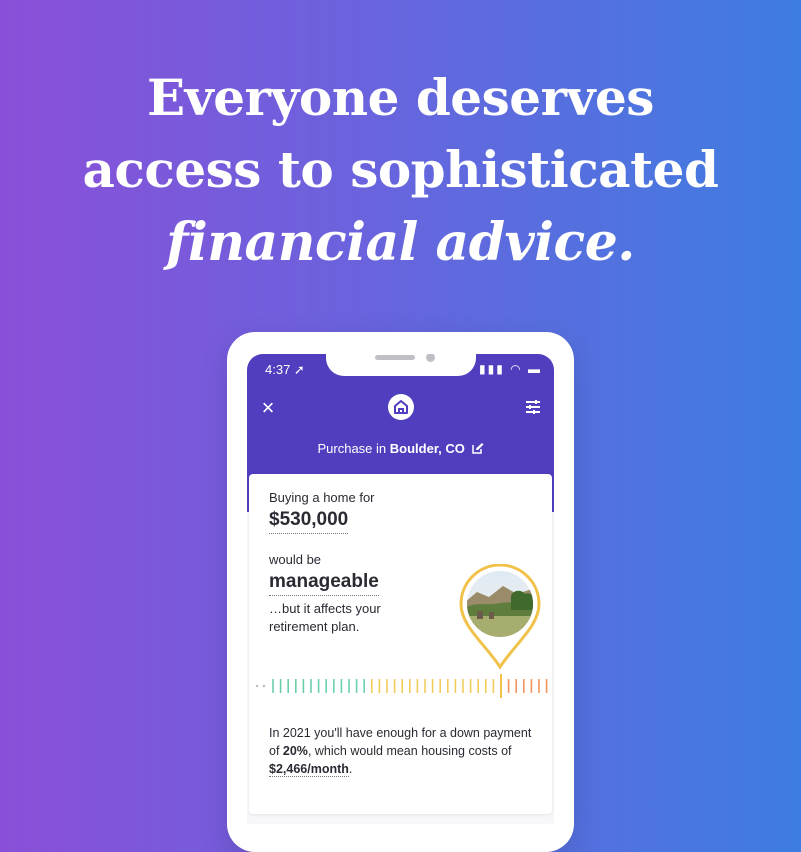 The width and height of the screenshot is (801, 852). What do you see at coordinates (477, 448) in the screenshot?
I see `edit-icon` at bounding box center [477, 448].